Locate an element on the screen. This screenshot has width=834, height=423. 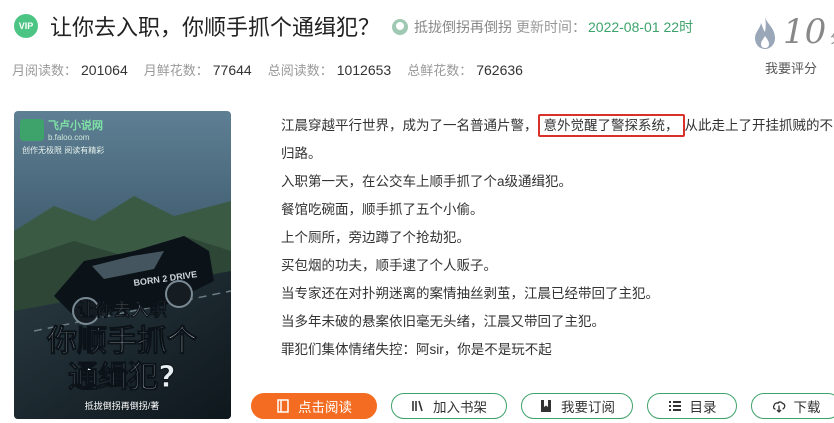
rating-score: 10分 is located at coordinates (808, 32).